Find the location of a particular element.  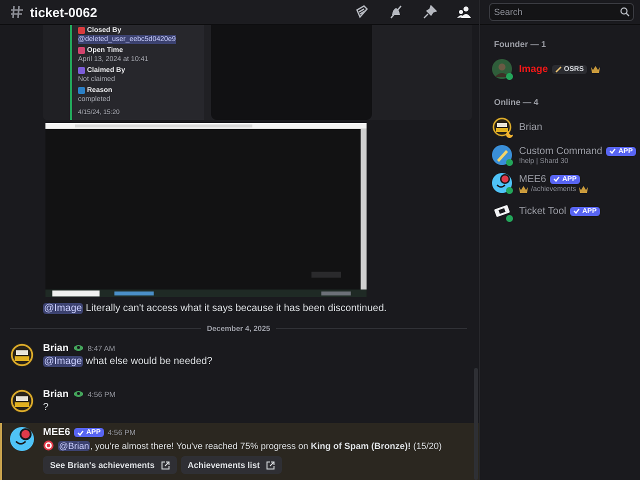

link-button: Achievements list is located at coordinates (231, 465).